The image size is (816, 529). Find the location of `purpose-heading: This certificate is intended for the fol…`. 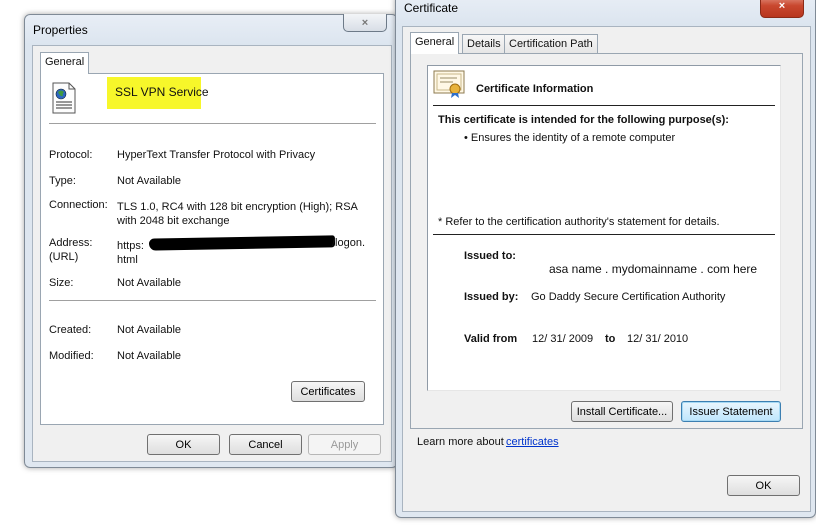

purpose-heading: This certificate is intended for the fol… is located at coordinates (583, 120).